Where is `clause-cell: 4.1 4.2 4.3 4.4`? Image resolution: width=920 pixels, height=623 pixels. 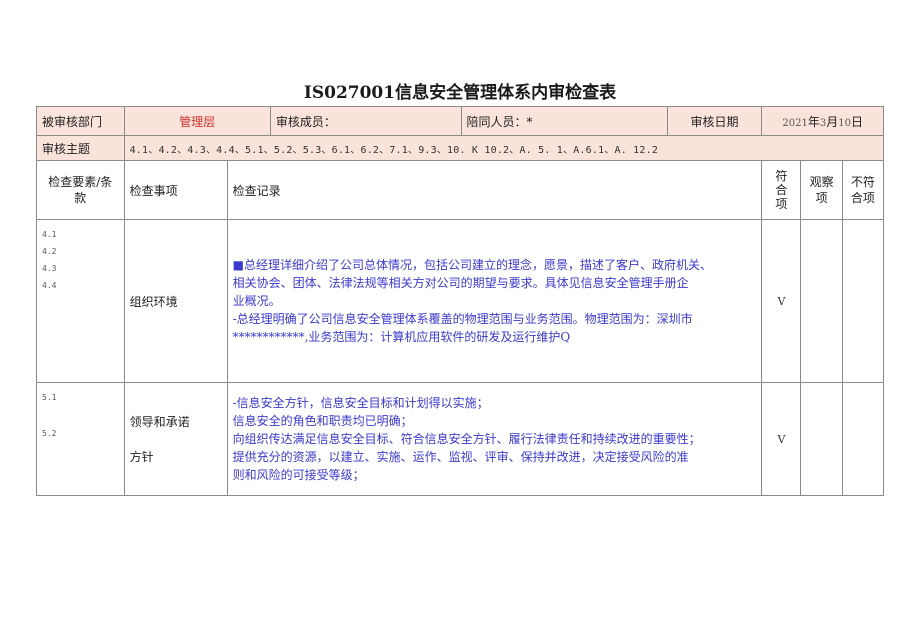
clause-cell: 4.1 4.2 4.3 4.4 is located at coordinates (80, 301).